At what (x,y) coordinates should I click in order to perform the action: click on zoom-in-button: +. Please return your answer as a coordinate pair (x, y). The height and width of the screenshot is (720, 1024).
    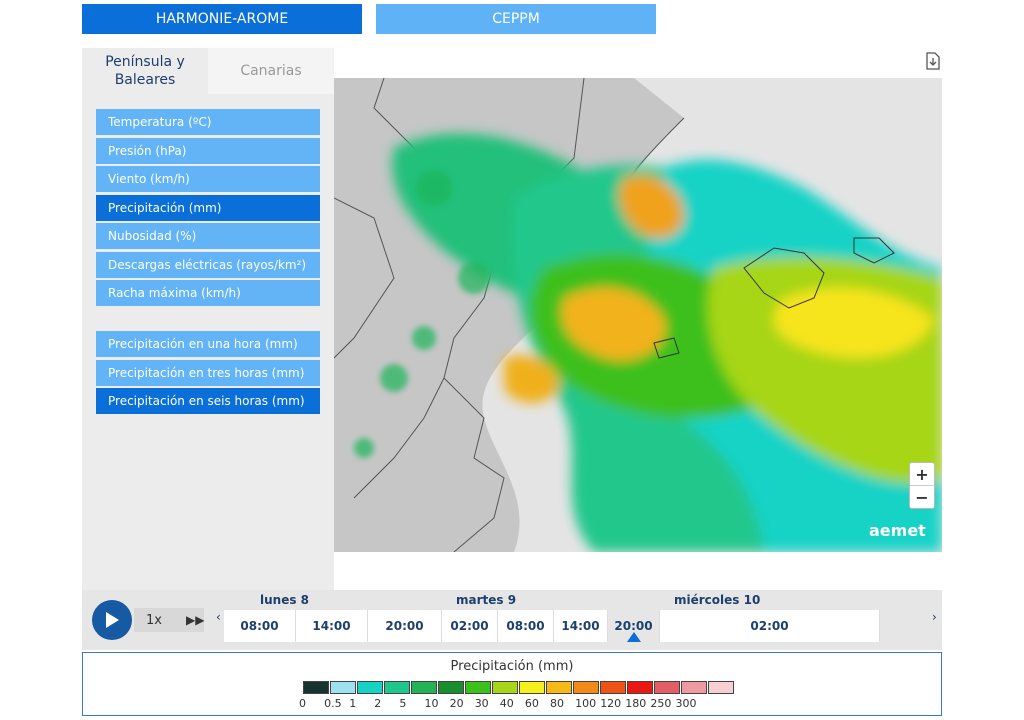
    Looking at the image, I should click on (922, 474).